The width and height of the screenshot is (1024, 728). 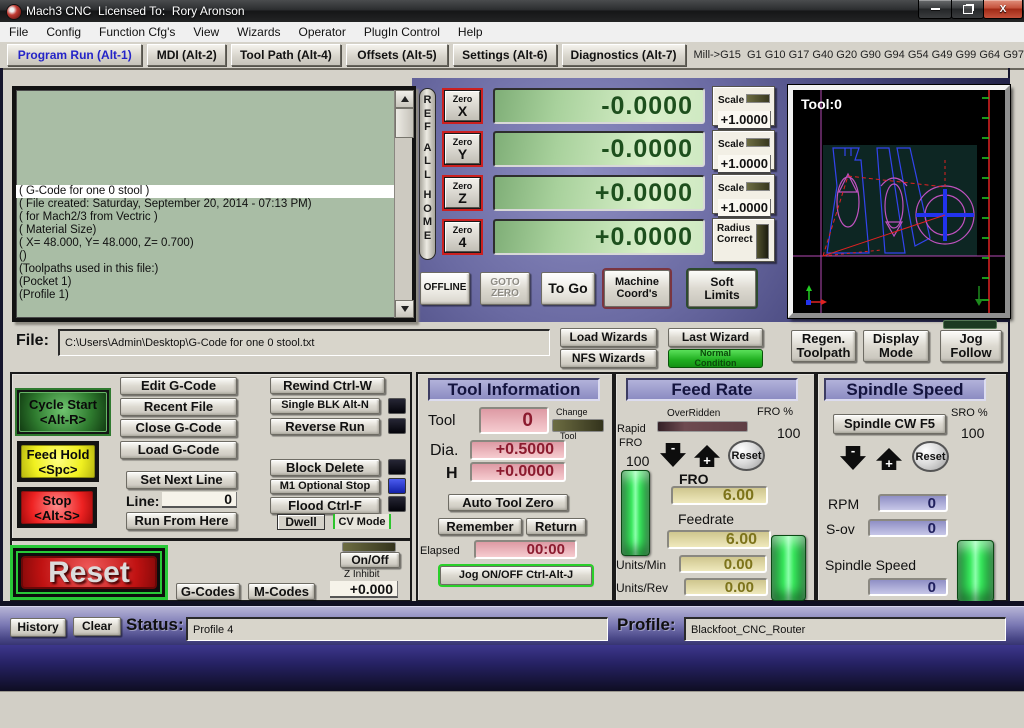 What do you see at coordinates (930, 456) in the screenshot?
I see `spindle-reset-button: Reset` at bounding box center [930, 456].